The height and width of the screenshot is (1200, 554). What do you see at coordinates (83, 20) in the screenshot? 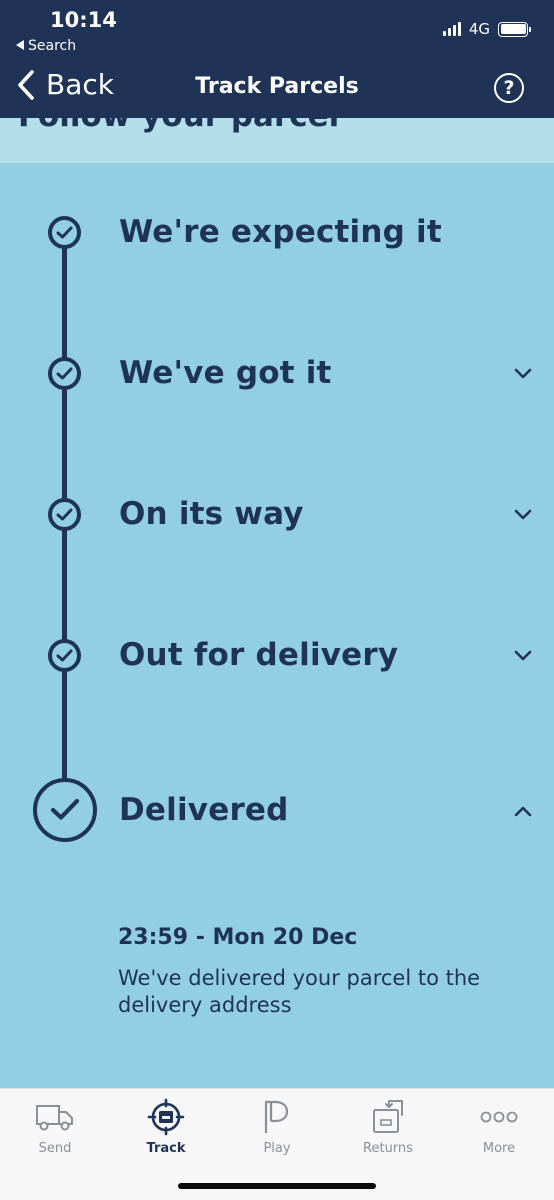
I see `status-time: 10:14` at bounding box center [83, 20].